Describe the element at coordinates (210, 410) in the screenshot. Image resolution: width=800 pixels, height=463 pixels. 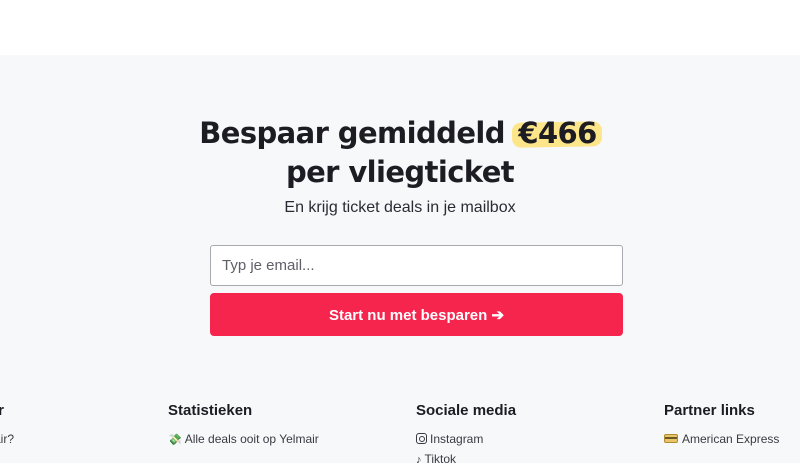
I see `footer-column-title: Statistieken` at that location.